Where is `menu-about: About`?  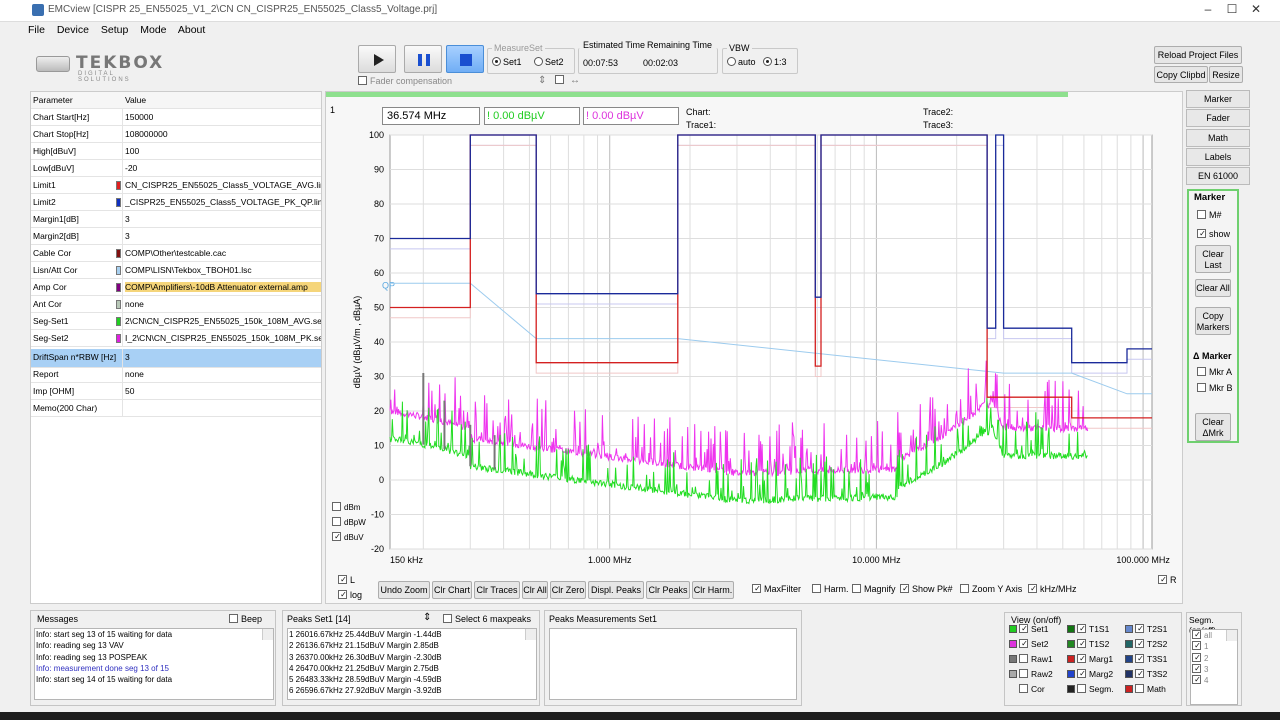 menu-about: About is located at coordinates (191, 30).